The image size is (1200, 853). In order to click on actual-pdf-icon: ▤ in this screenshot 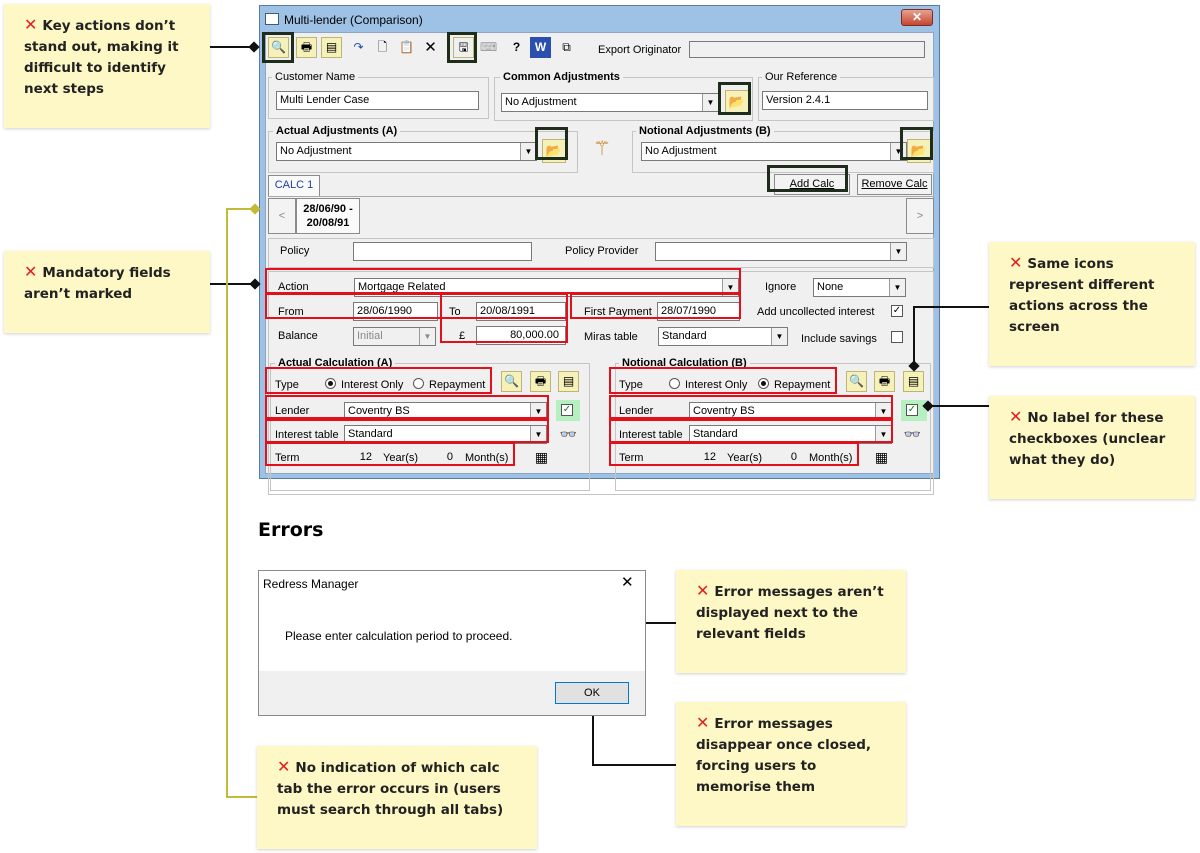, I will do `click(568, 381)`.